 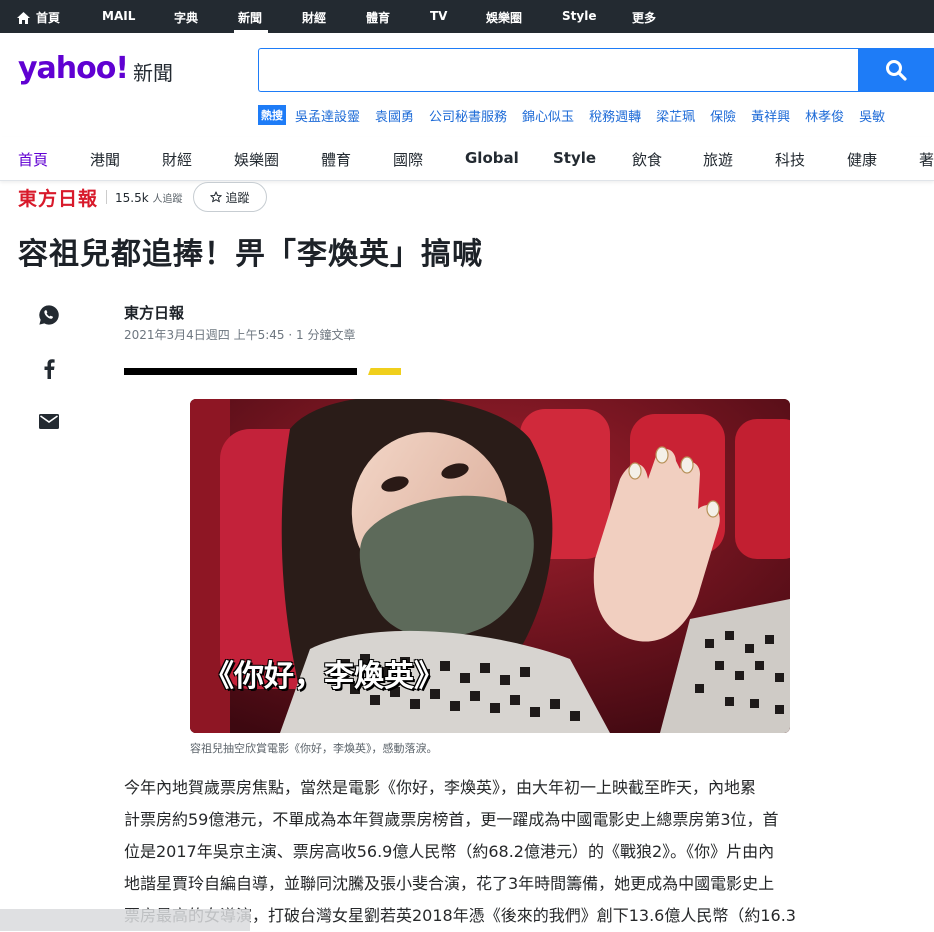 I want to click on cat-travel: 旅遊, so click(x=718, y=159).